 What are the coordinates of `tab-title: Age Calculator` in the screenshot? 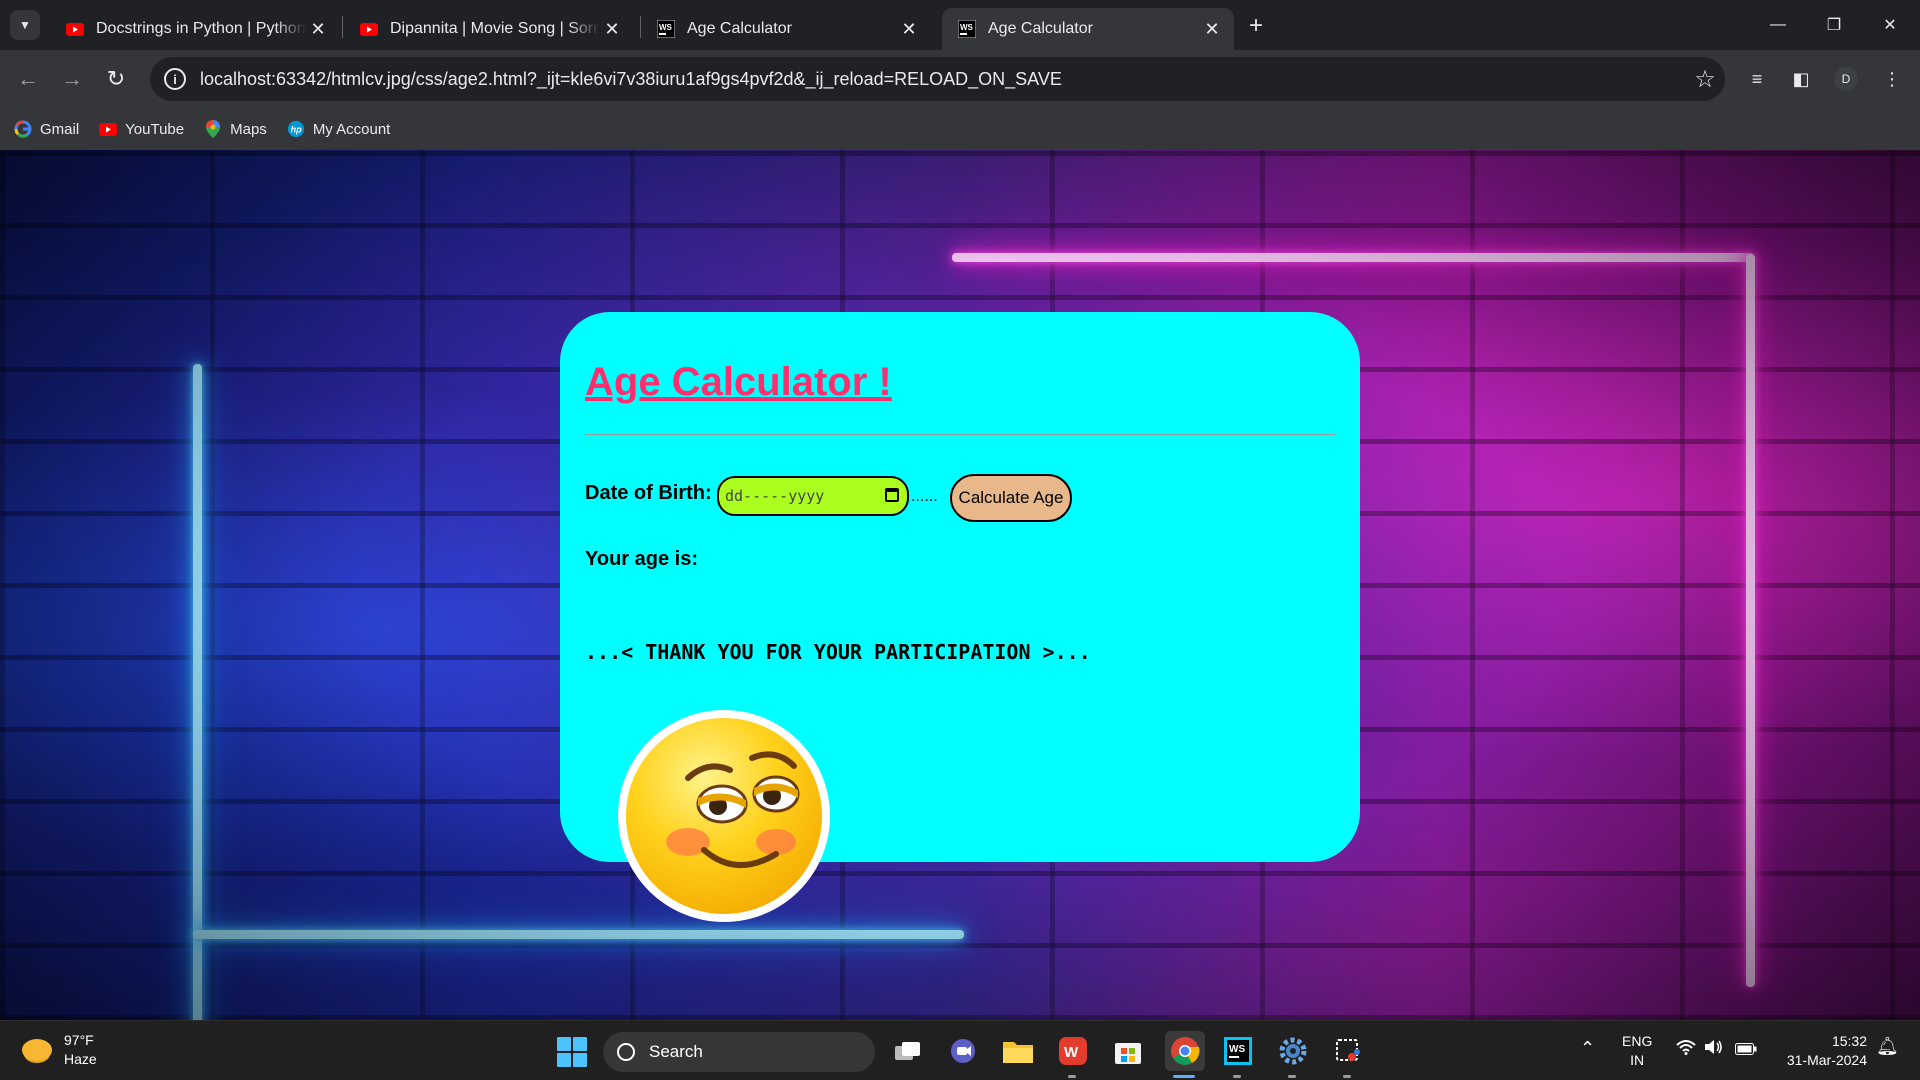 It's located at (739, 28).